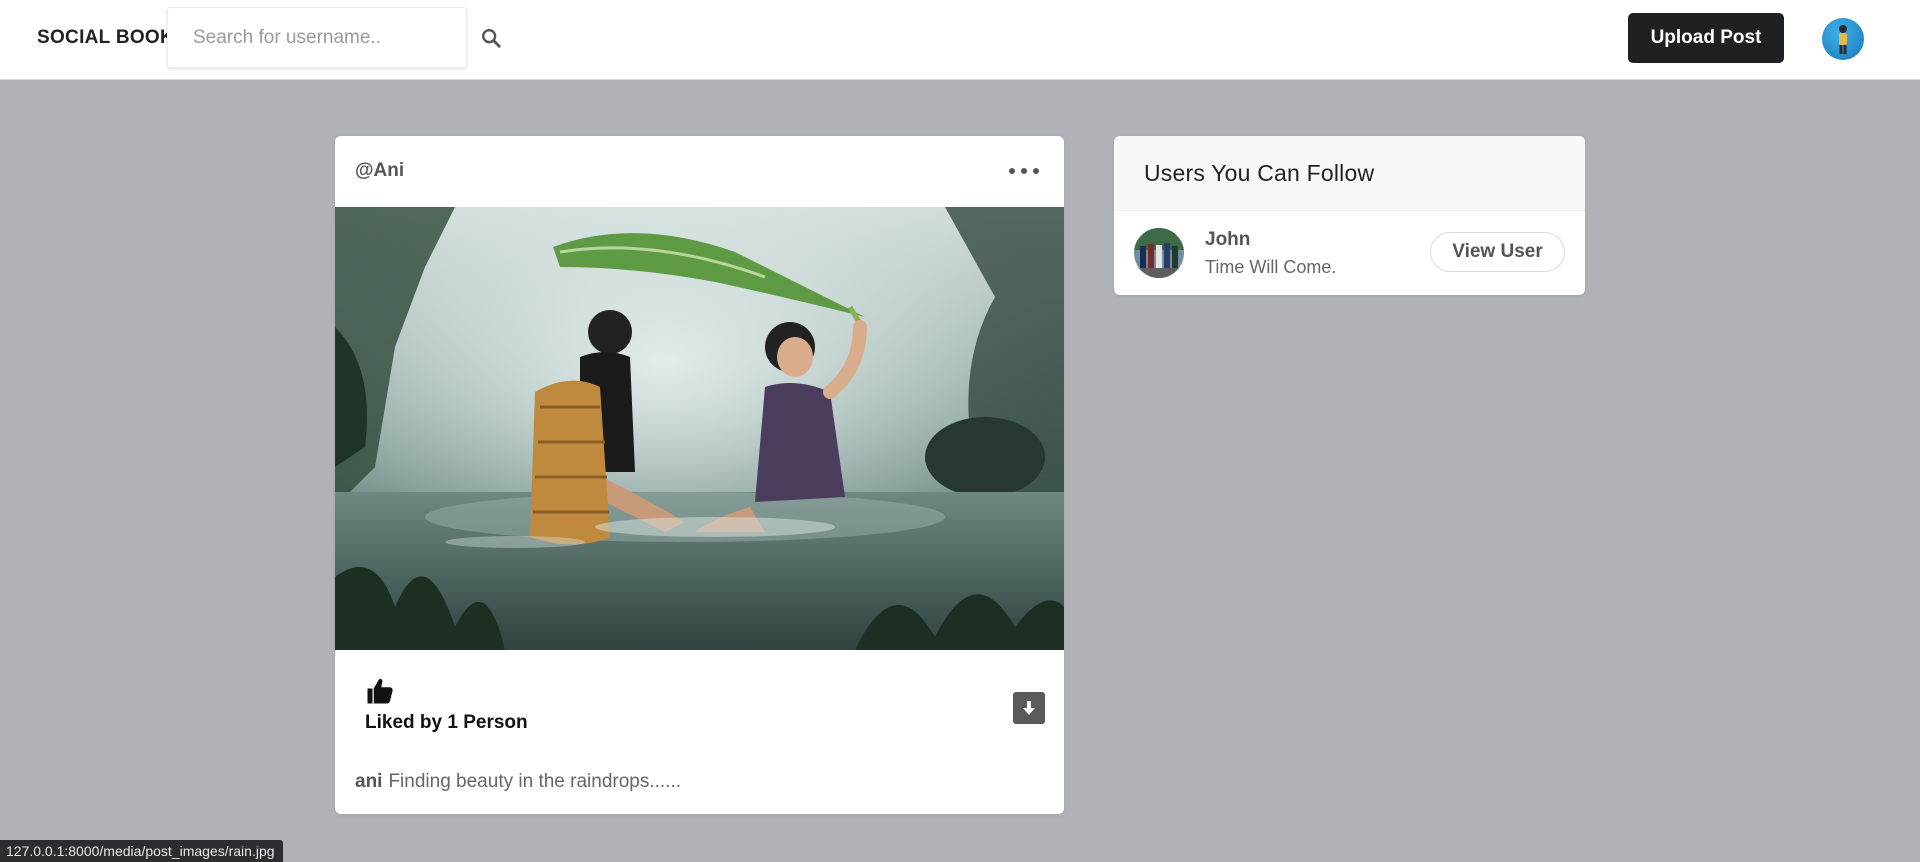 The width and height of the screenshot is (1920, 862). I want to click on caption-username: ani, so click(368, 781).